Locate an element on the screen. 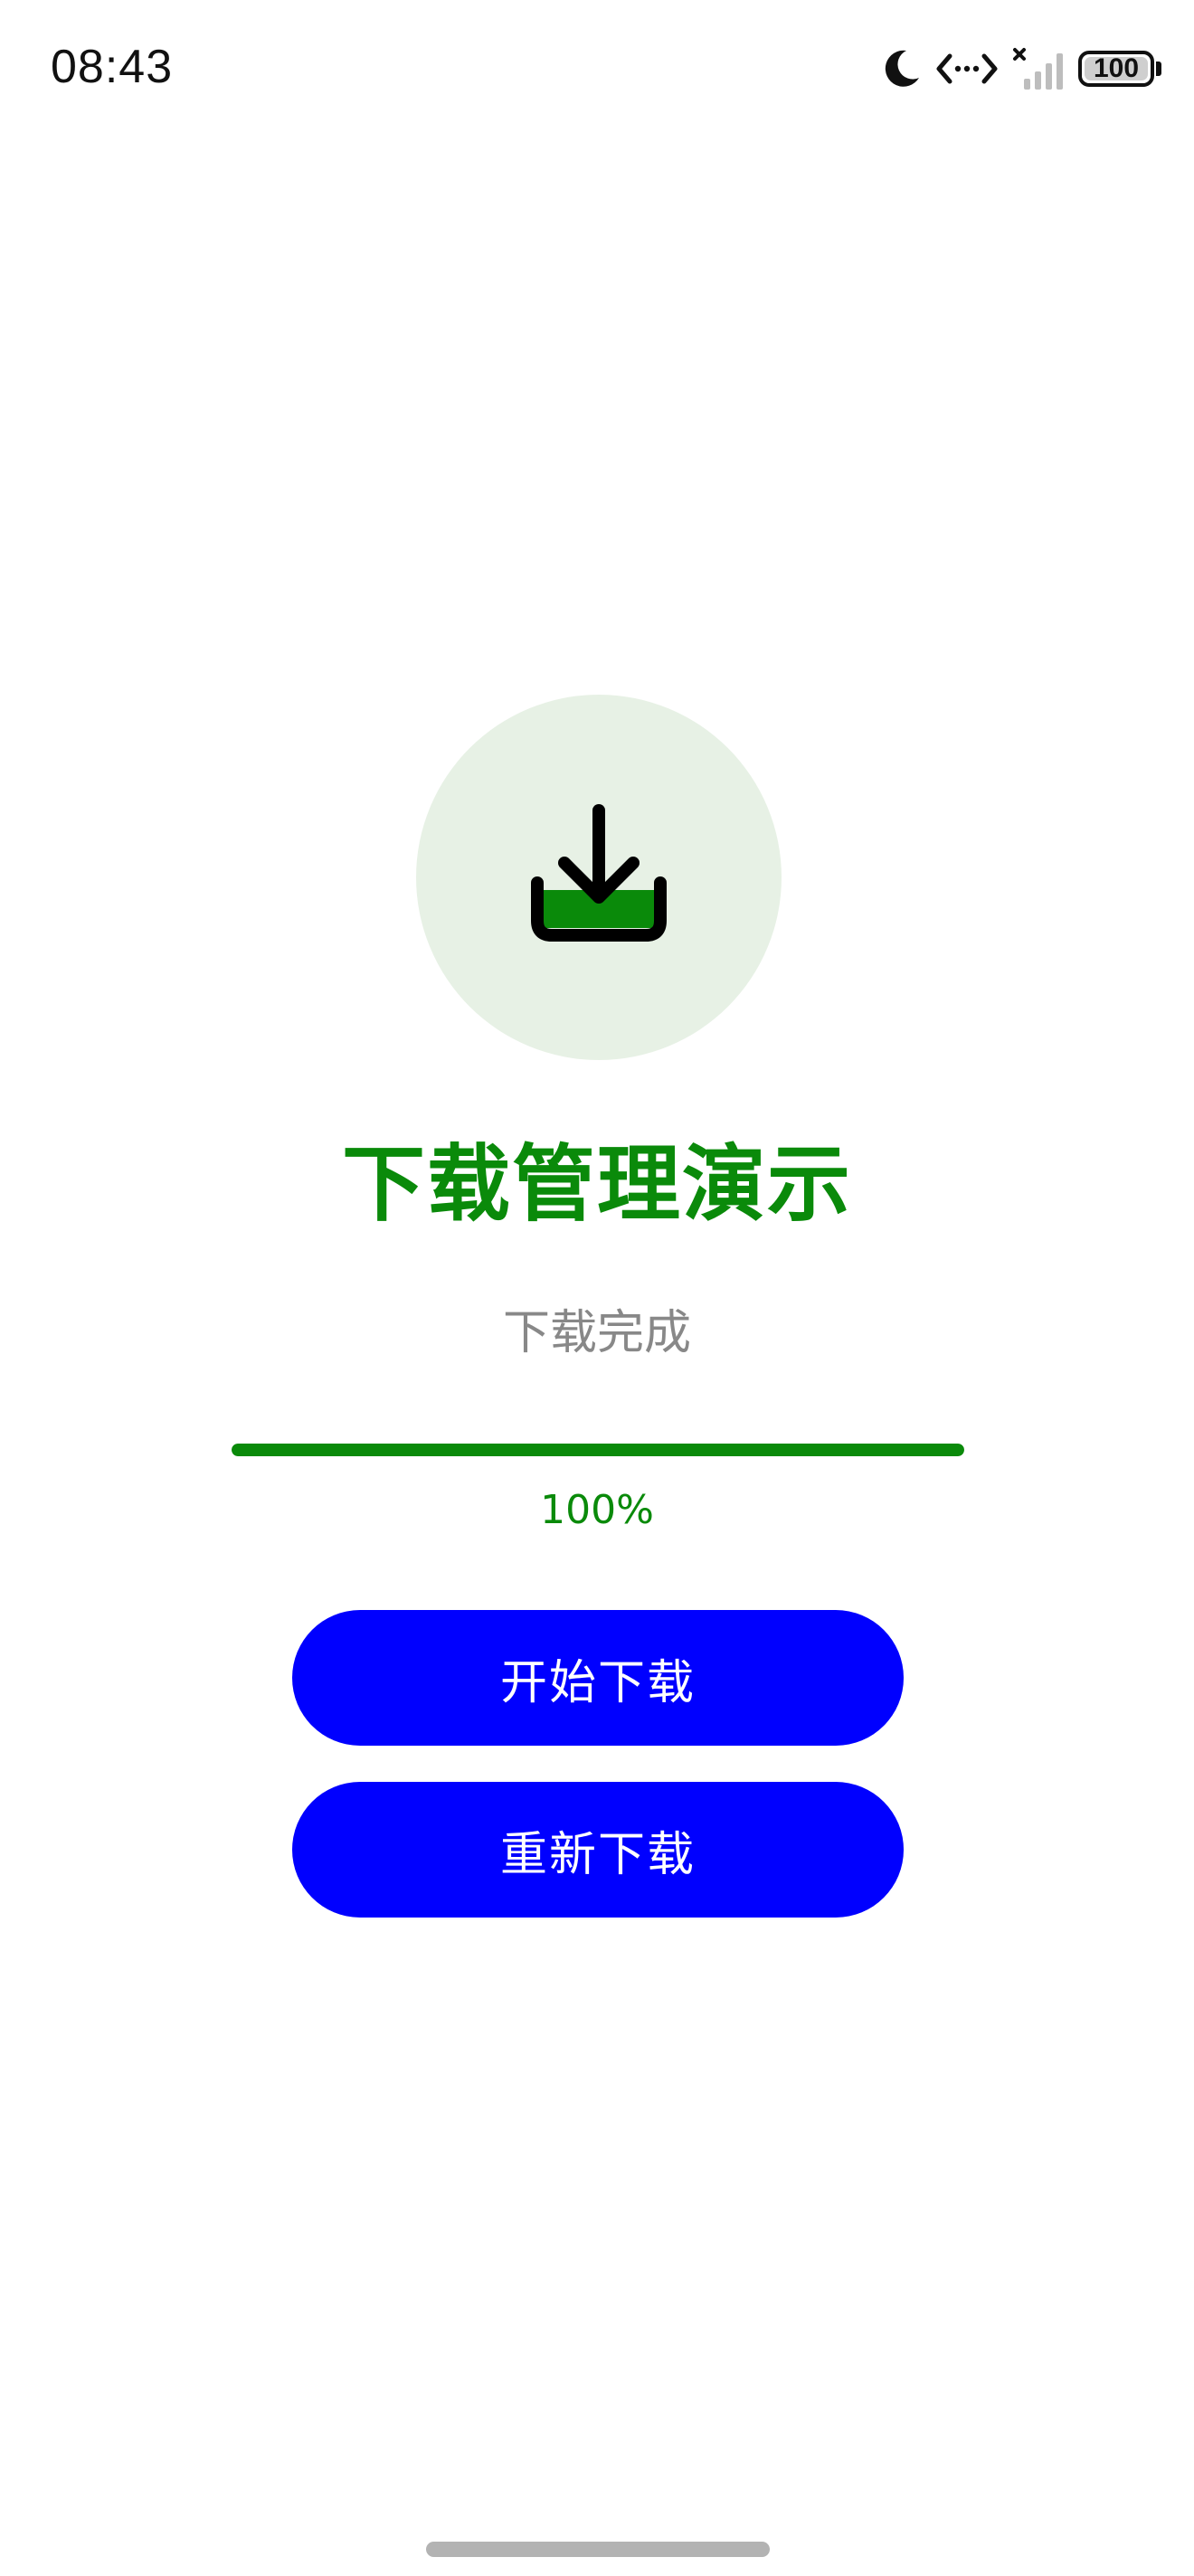  status-bar: 08:43 100 is located at coordinates (597, 68).